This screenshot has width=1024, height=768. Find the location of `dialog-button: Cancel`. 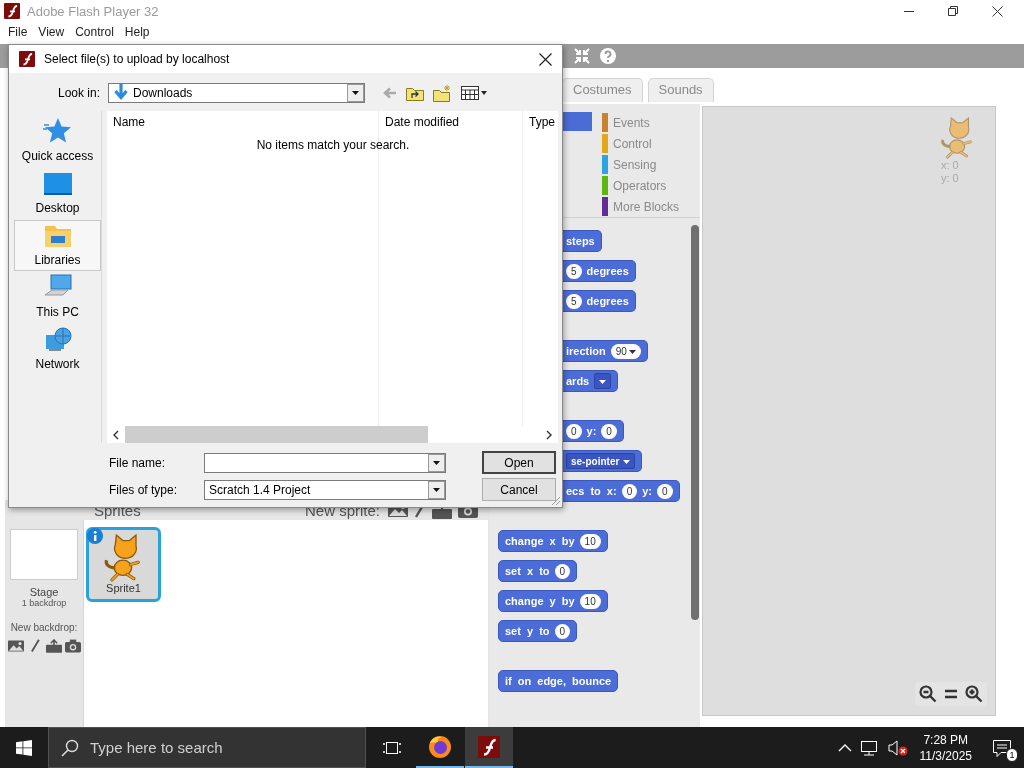

dialog-button: Cancel is located at coordinates (519, 489).